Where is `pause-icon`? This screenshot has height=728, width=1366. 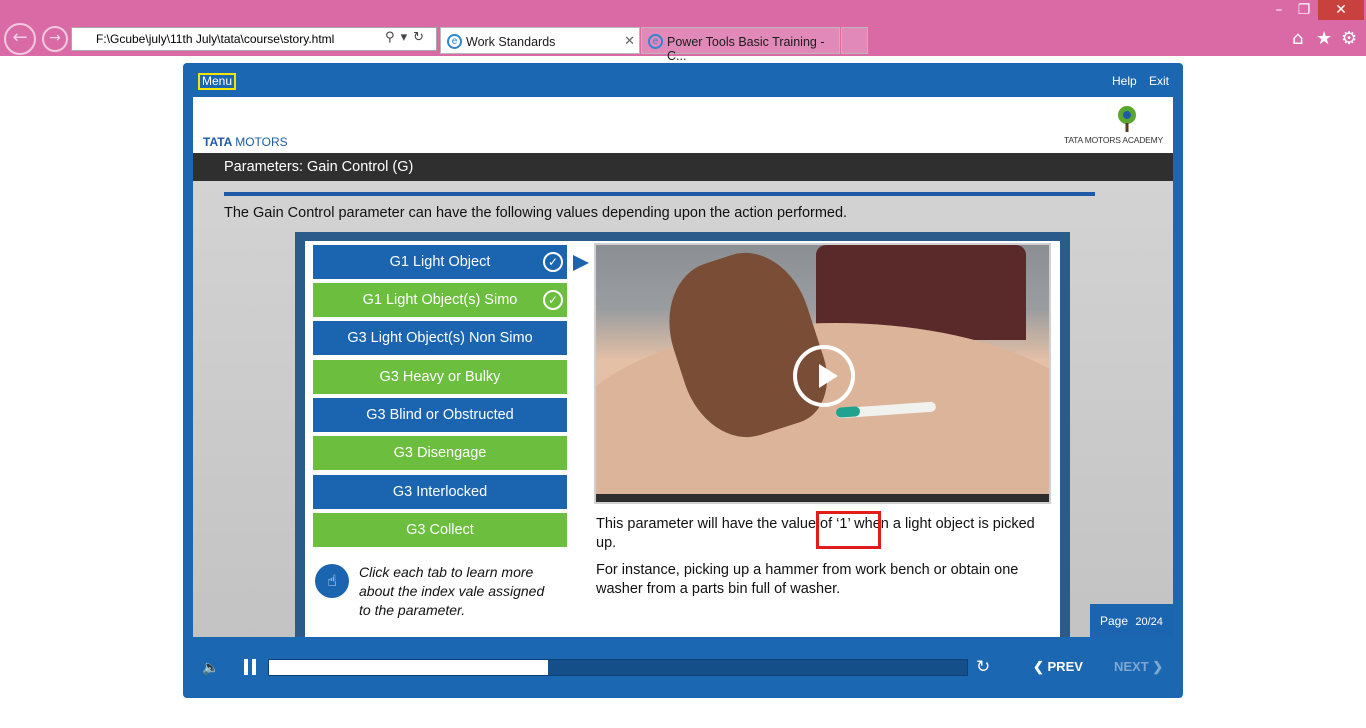 pause-icon is located at coordinates (250, 667).